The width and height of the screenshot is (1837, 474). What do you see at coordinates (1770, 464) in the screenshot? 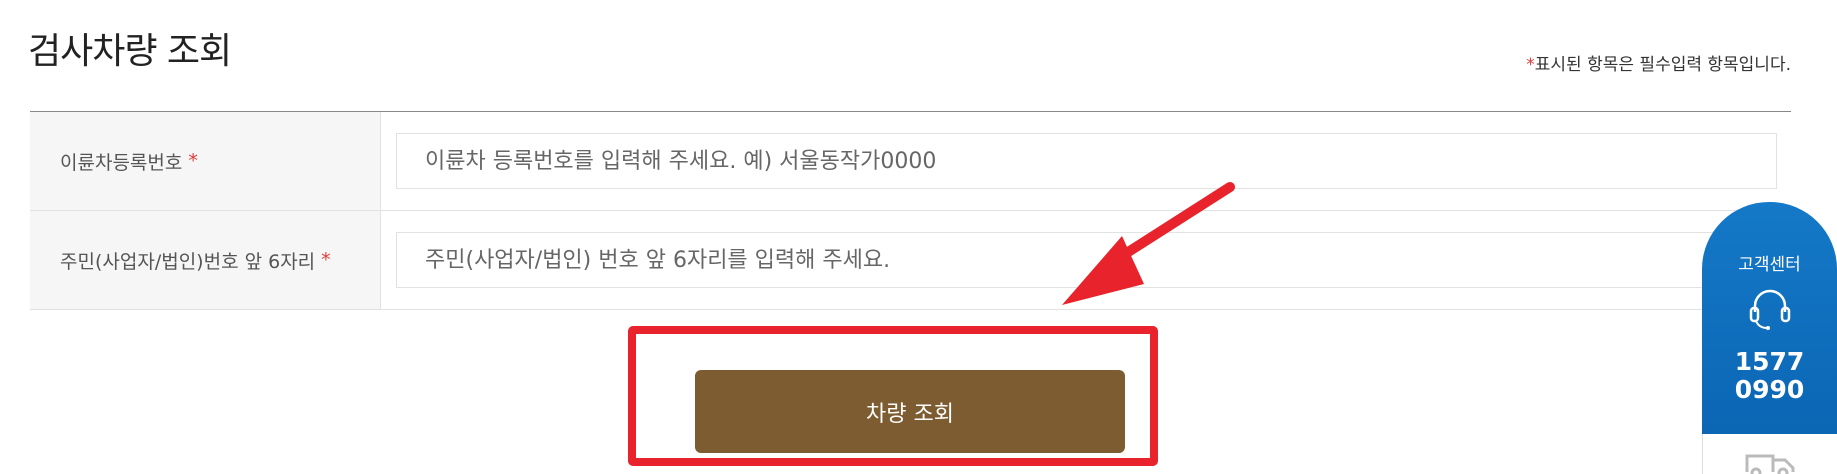
I see `truck-icon` at bounding box center [1770, 464].